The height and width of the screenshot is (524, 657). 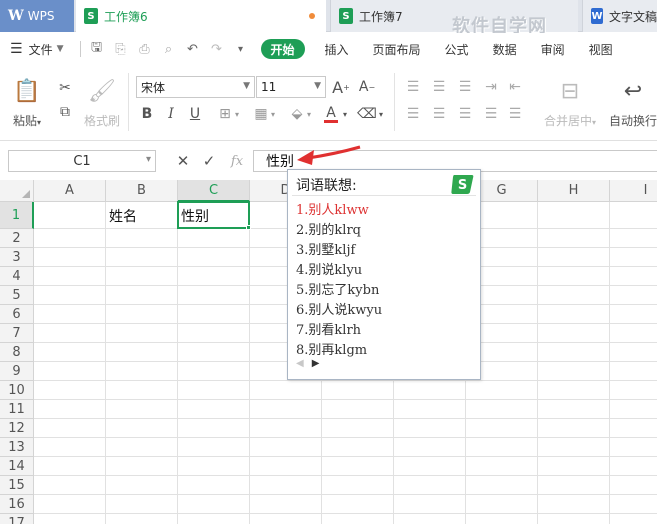 What do you see at coordinates (195, 87) in the screenshot?
I see `font-name-select: 宋体 ▼` at bounding box center [195, 87].